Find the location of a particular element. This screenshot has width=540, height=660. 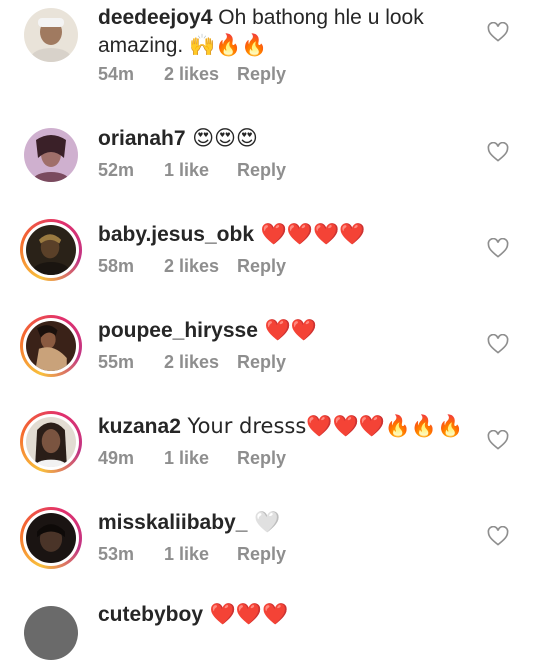

comment-body: misskaliibaby_ 🤍 is located at coordinates (288, 522).